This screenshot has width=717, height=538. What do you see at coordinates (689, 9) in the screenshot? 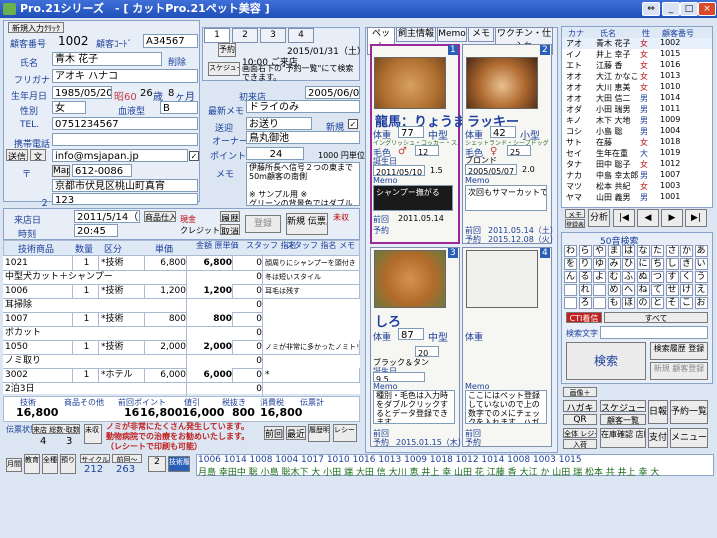
I see `restore-button: □` at bounding box center [689, 9].